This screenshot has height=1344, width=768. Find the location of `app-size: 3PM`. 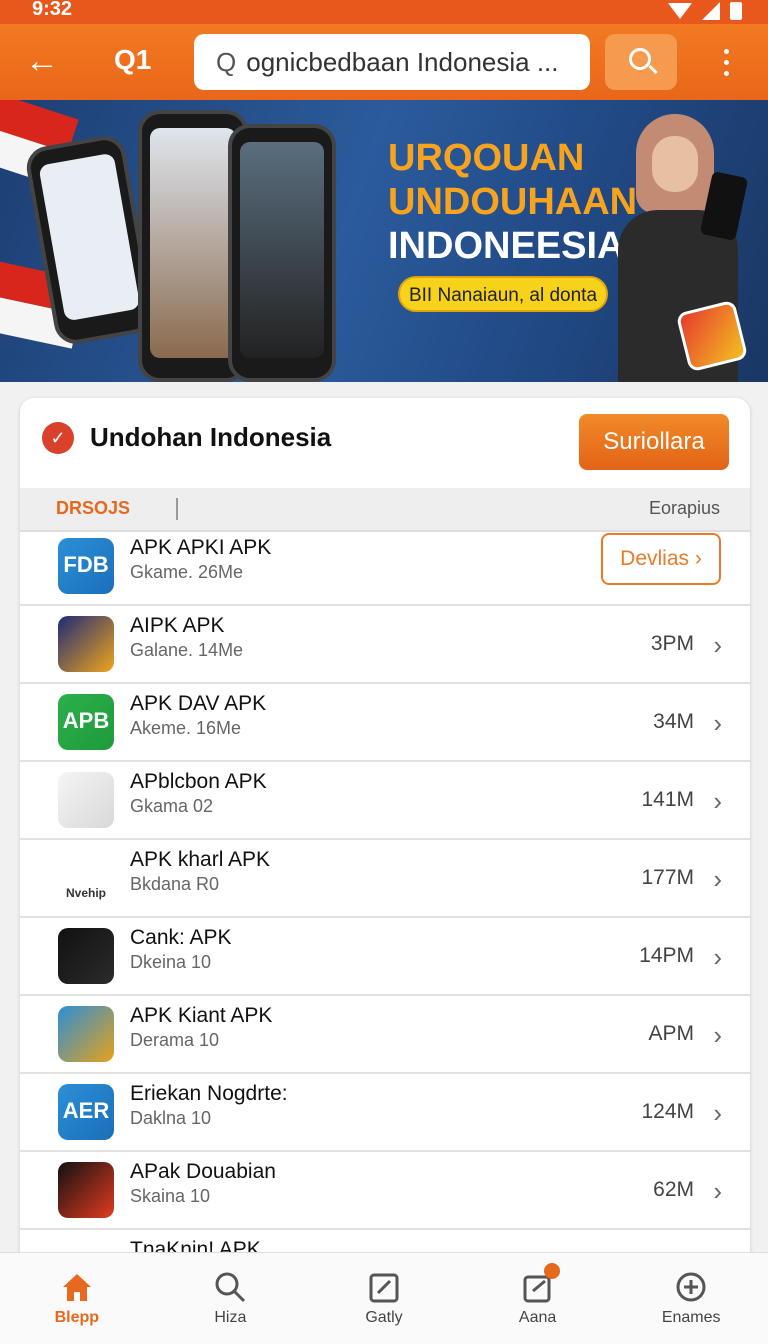

app-size: 3PM is located at coordinates (672, 643).